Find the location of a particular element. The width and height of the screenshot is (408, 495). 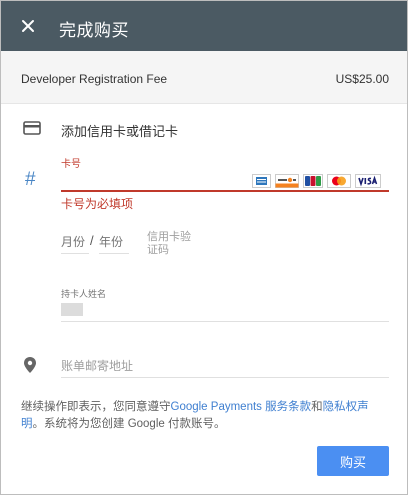

jcb-logo is located at coordinates (313, 181).